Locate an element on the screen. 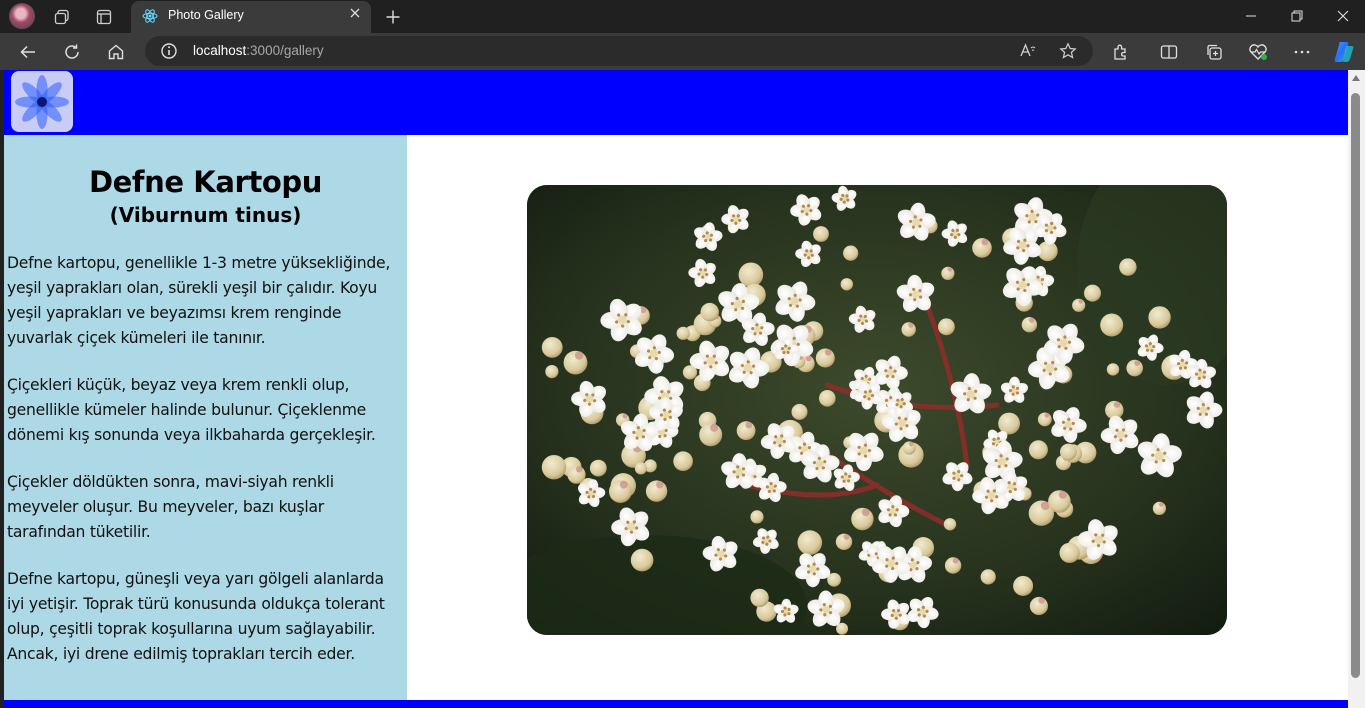 Image resolution: width=1365 pixels, height=708 pixels. split-screen-icon is located at coordinates (1169, 52).